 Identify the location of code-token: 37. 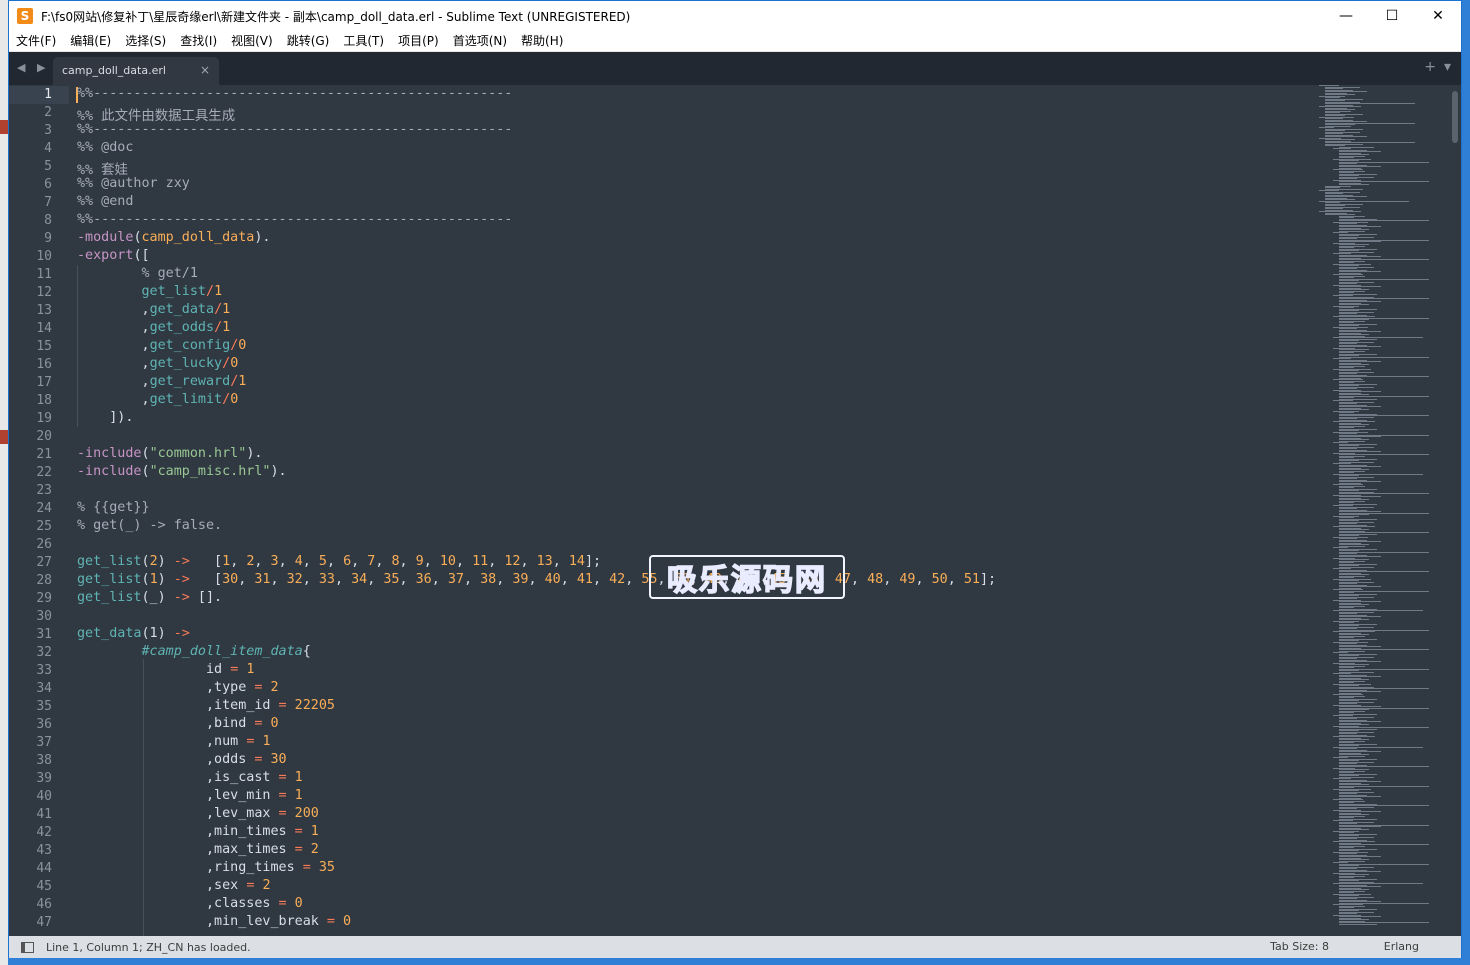
(455, 579).